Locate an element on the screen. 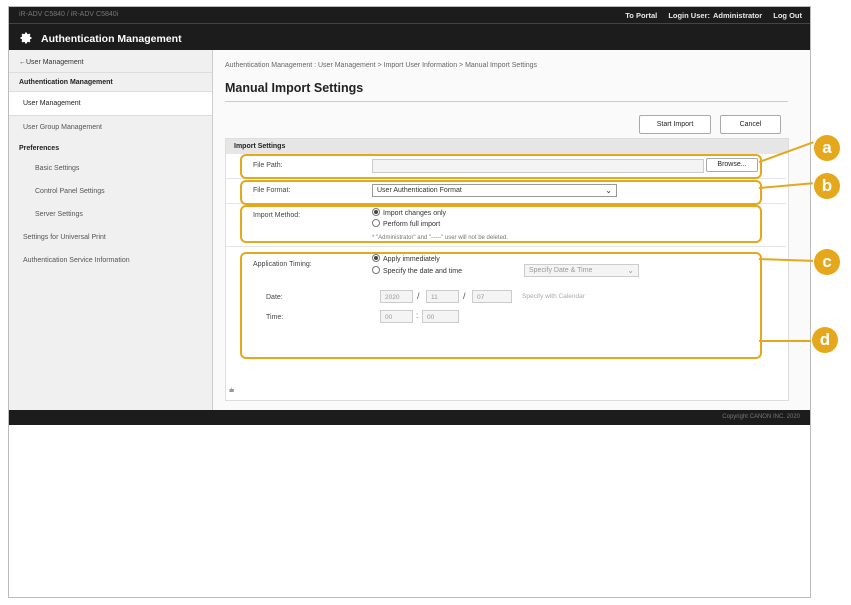 The width and height of the screenshot is (851, 605). title-divider is located at coordinates (506, 101).